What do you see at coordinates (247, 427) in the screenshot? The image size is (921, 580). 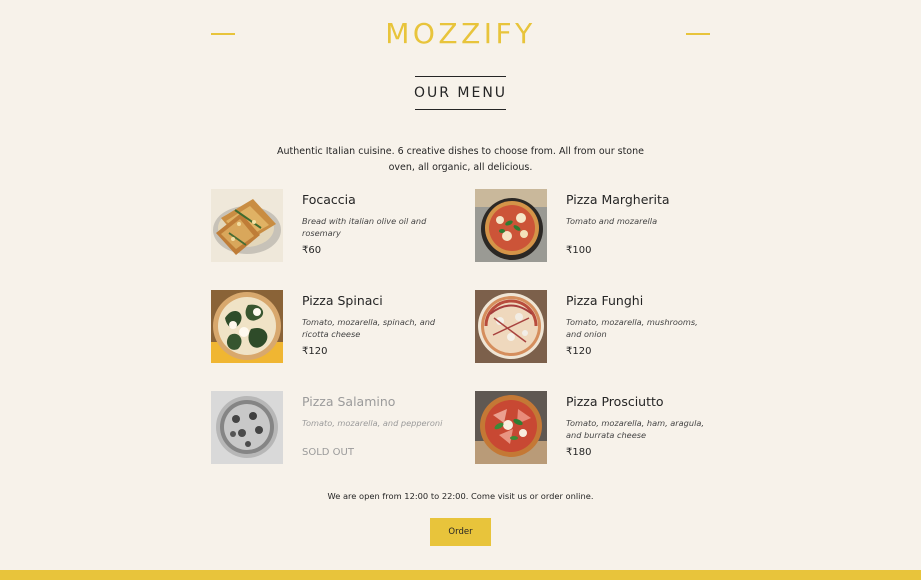 I see `pizza-salamino-photo` at bounding box center [247, 427].